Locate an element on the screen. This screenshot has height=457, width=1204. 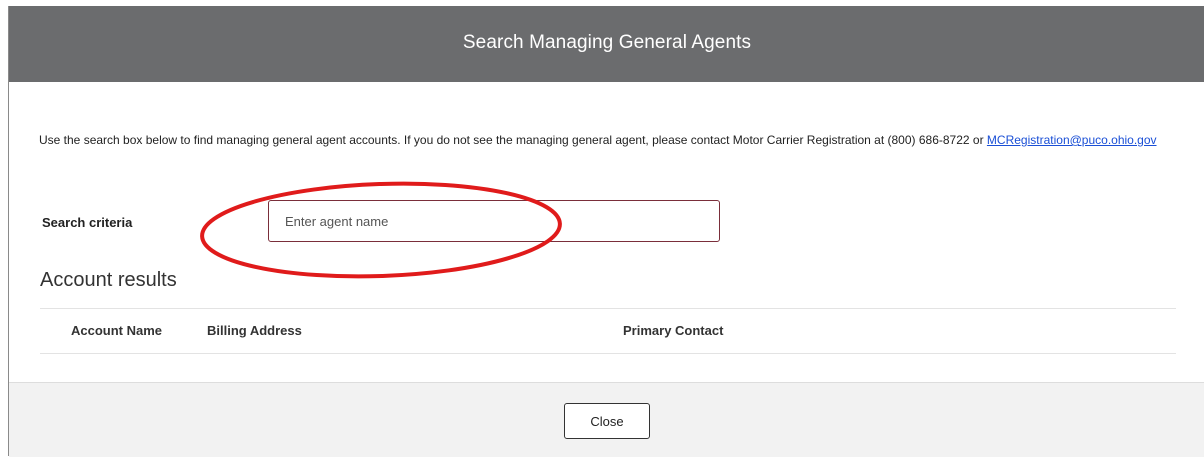
email-link: MCRegistration@puco.ohio.gov is located at coordinates (1072, 140).